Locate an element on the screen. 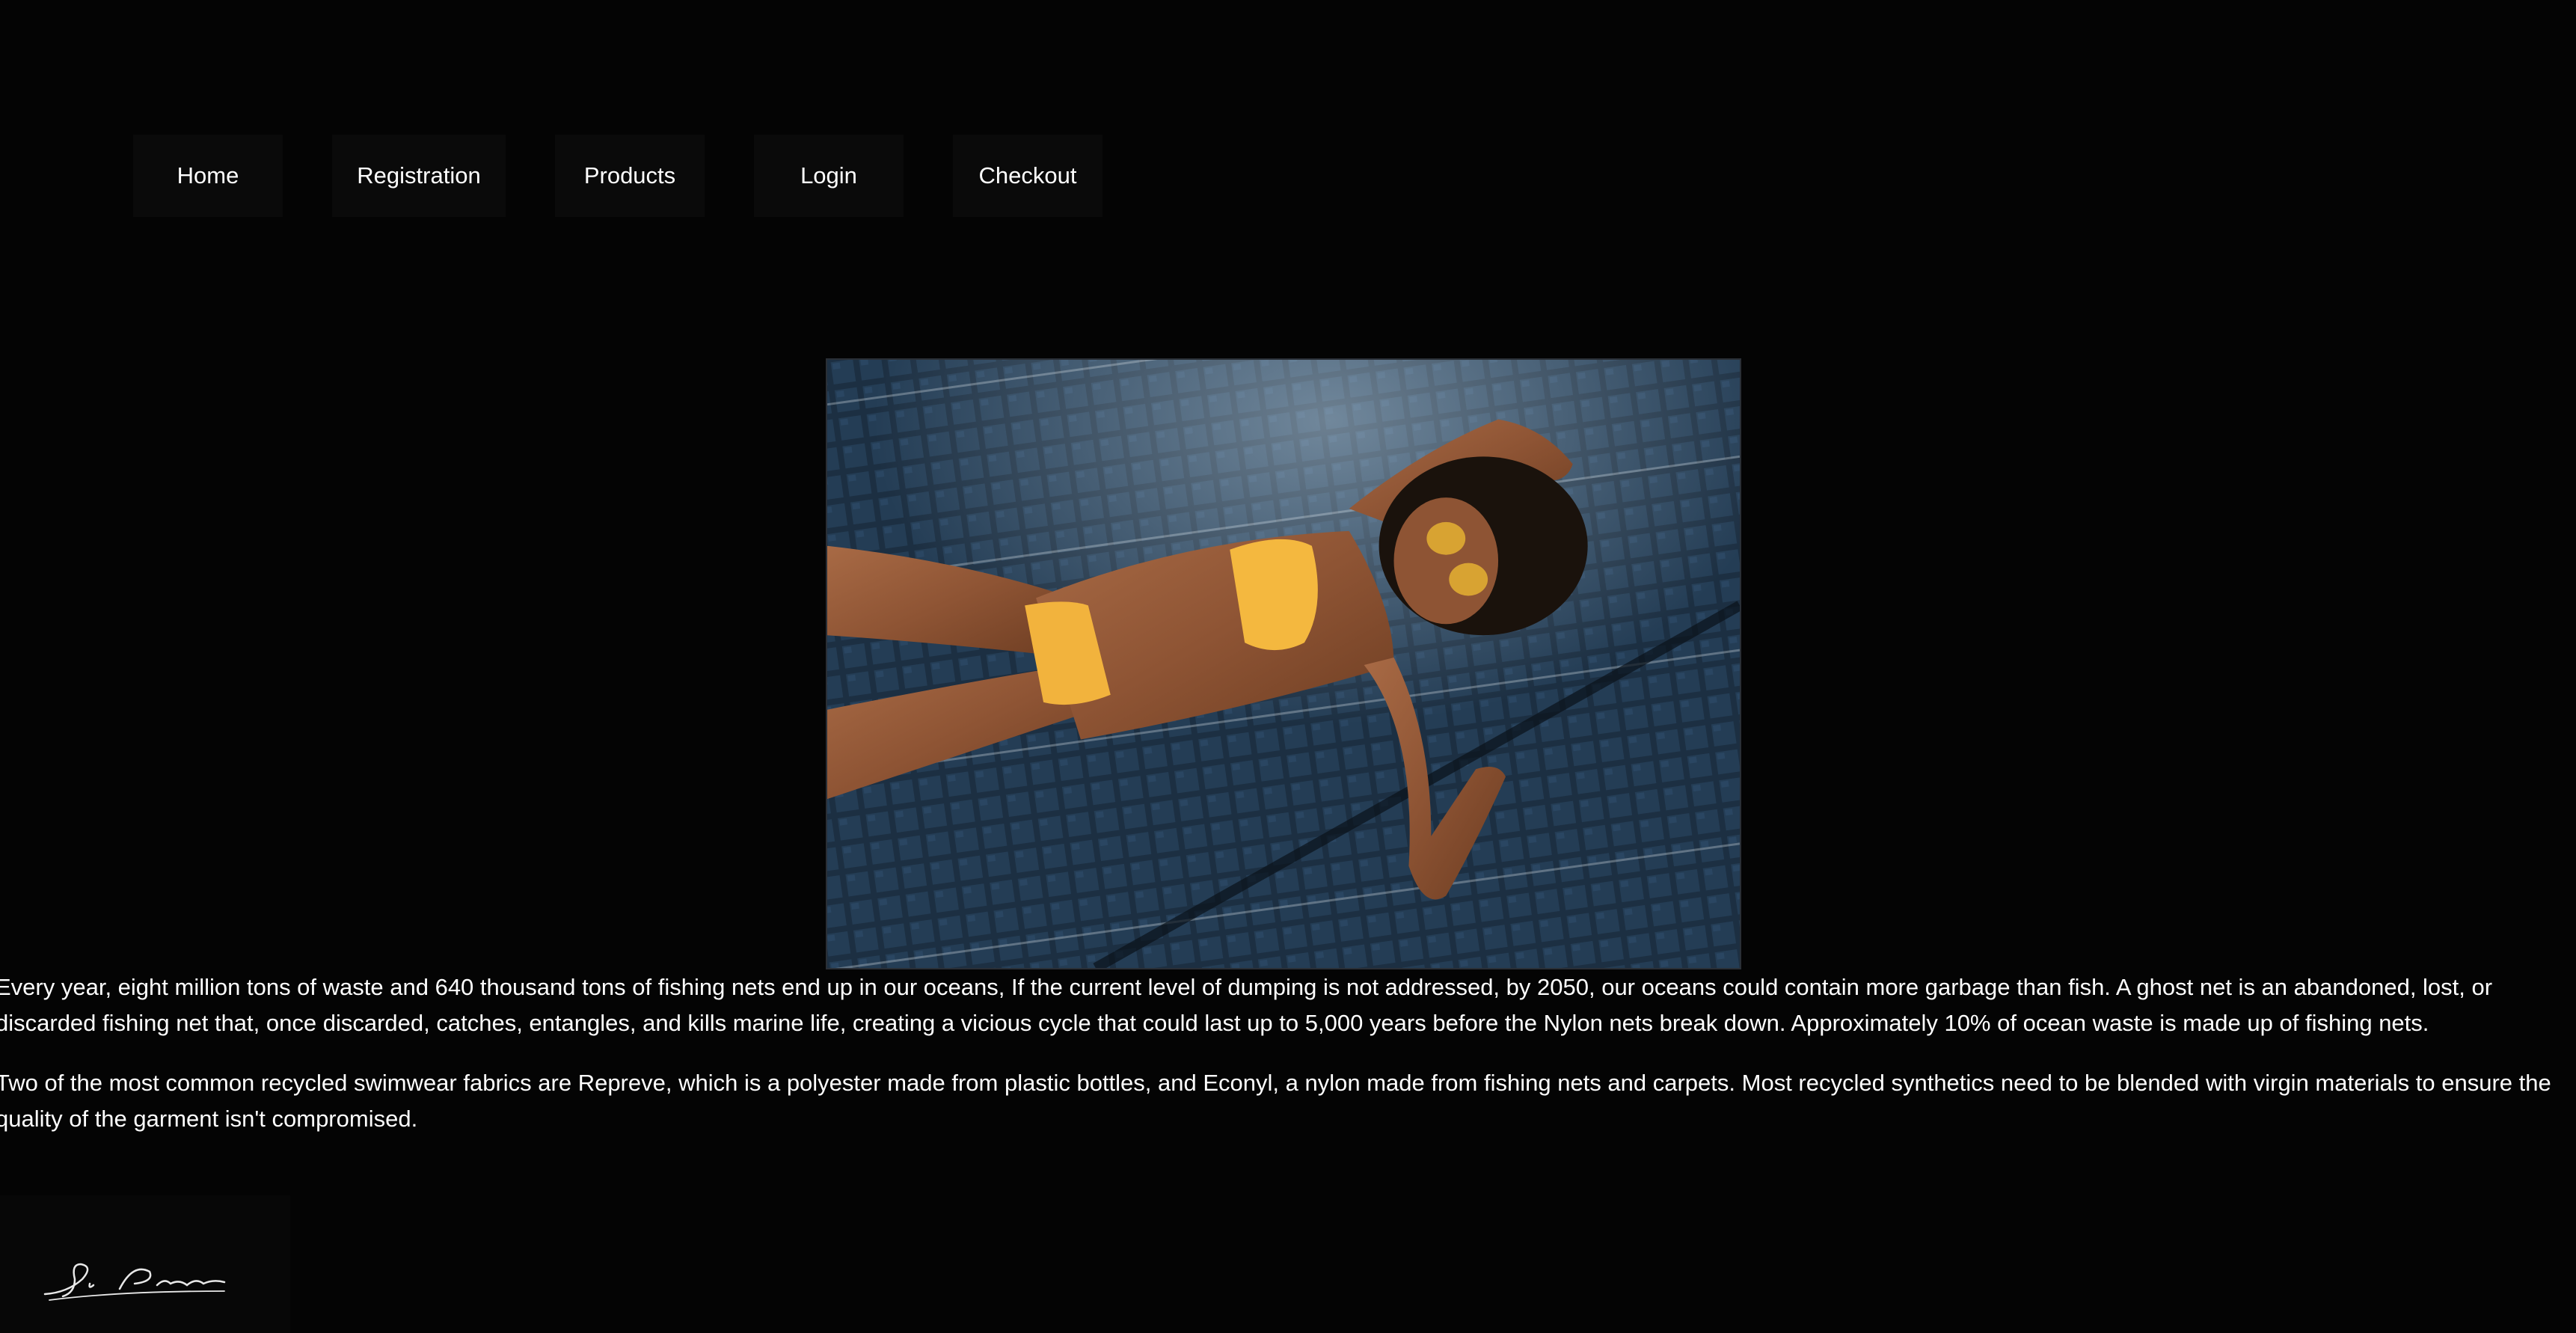 Image resolution: width=2576 pixels, height=1333 pixels. nav-home-link: Home is located at coordinates (208, 176).